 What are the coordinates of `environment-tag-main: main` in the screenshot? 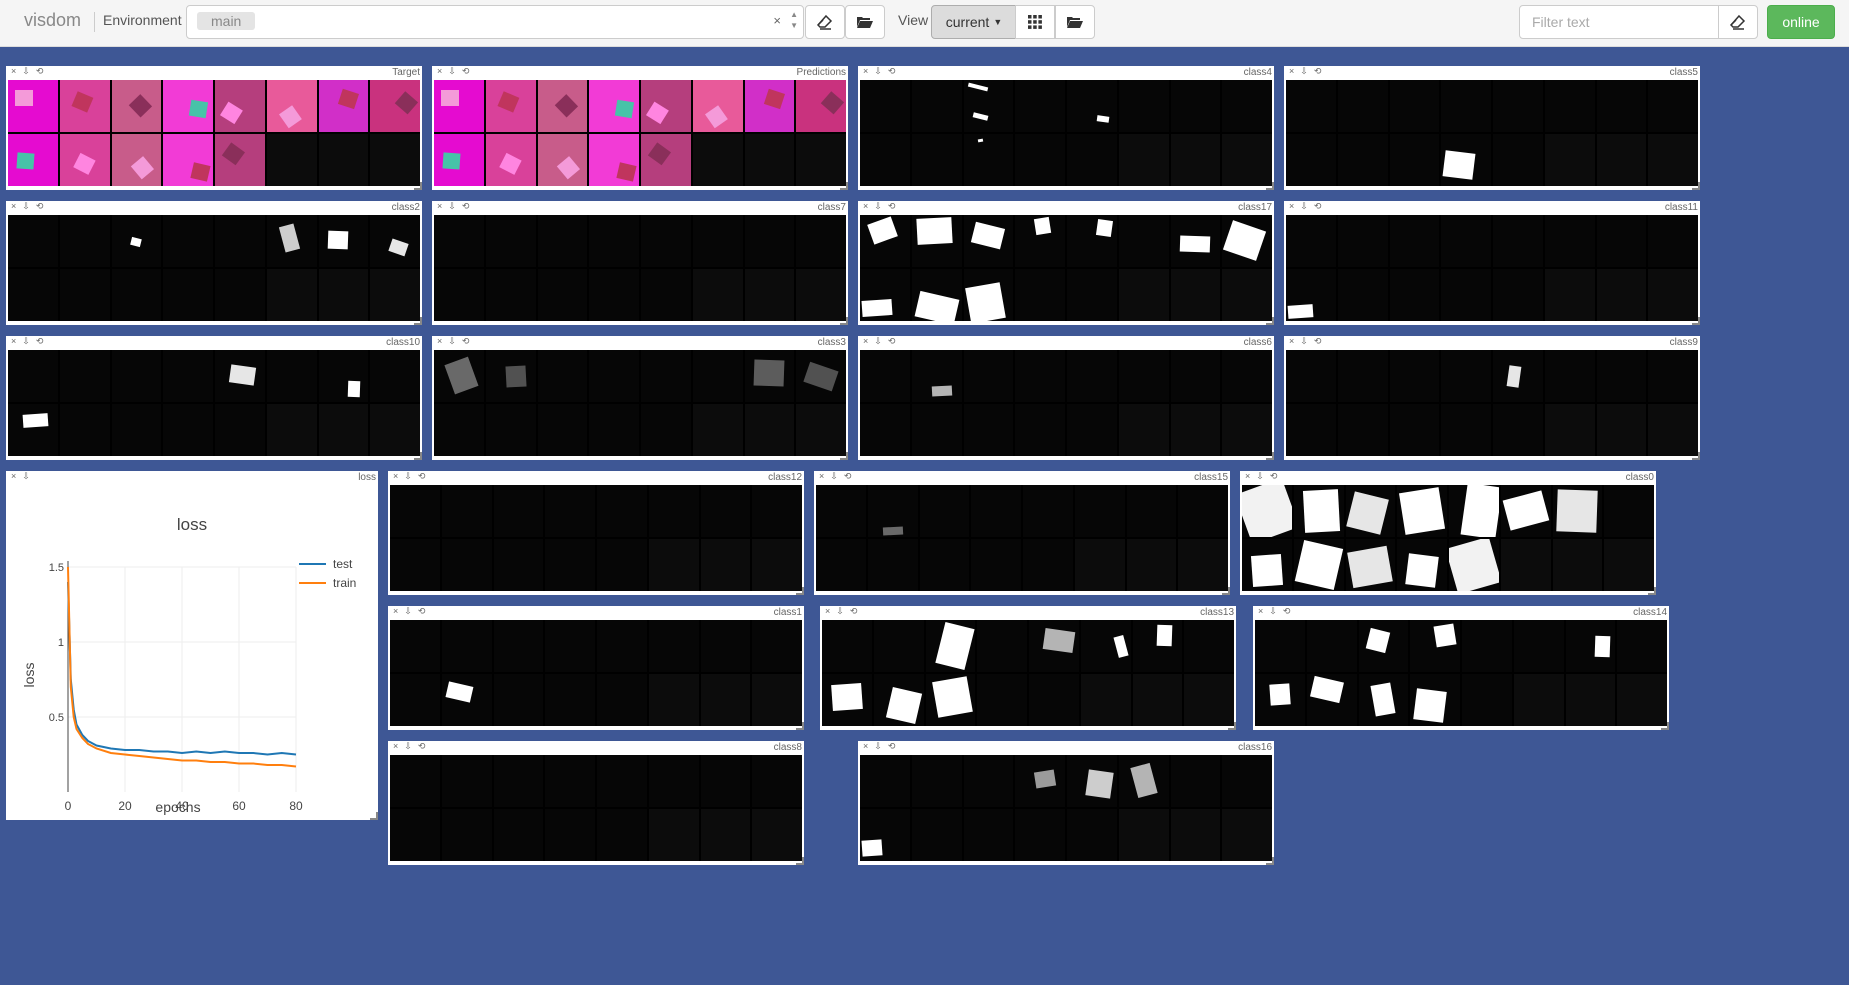 It's located at (226, 21).